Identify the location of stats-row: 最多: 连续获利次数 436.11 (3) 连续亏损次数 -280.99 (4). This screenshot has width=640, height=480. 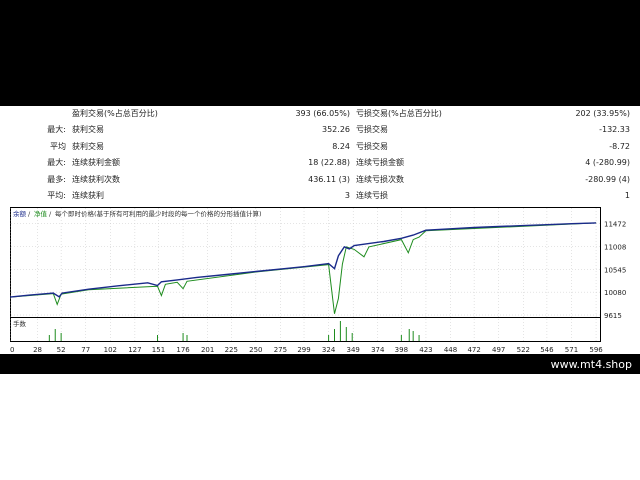
(320, 179).